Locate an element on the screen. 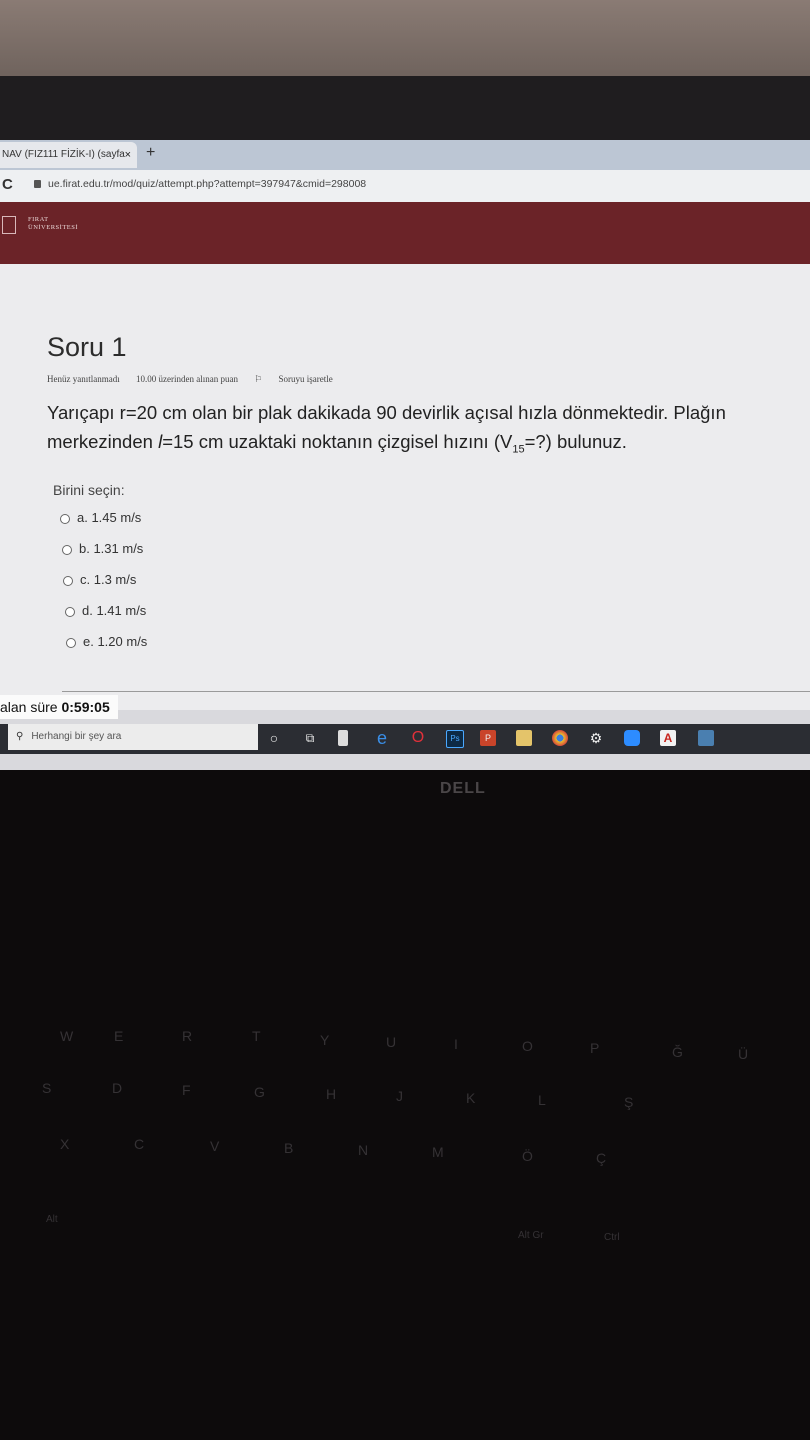 This screenshot has height=1440, width=810. key-x: X is located at coordinates (64, 1144).